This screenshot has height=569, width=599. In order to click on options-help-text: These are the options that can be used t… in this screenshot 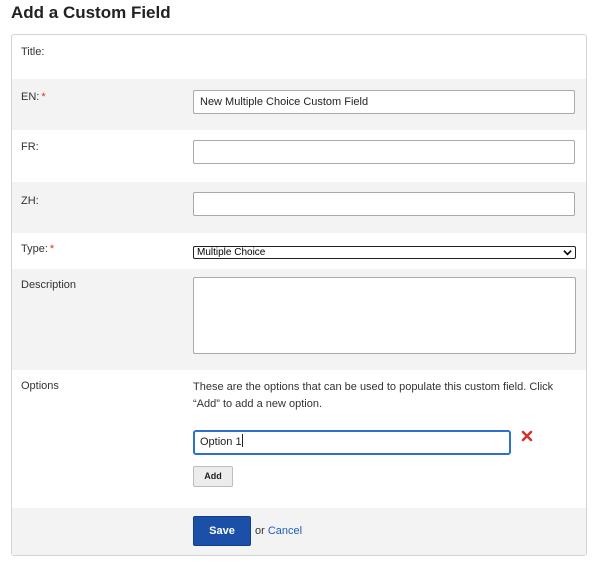, I will do `click(373, 395)`.